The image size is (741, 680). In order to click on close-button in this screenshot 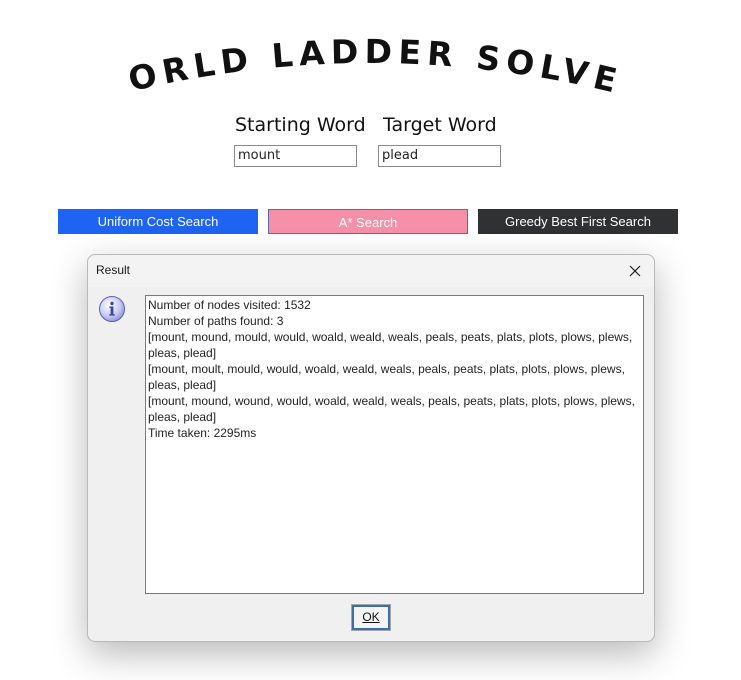, I will do `click(635, 271)`.